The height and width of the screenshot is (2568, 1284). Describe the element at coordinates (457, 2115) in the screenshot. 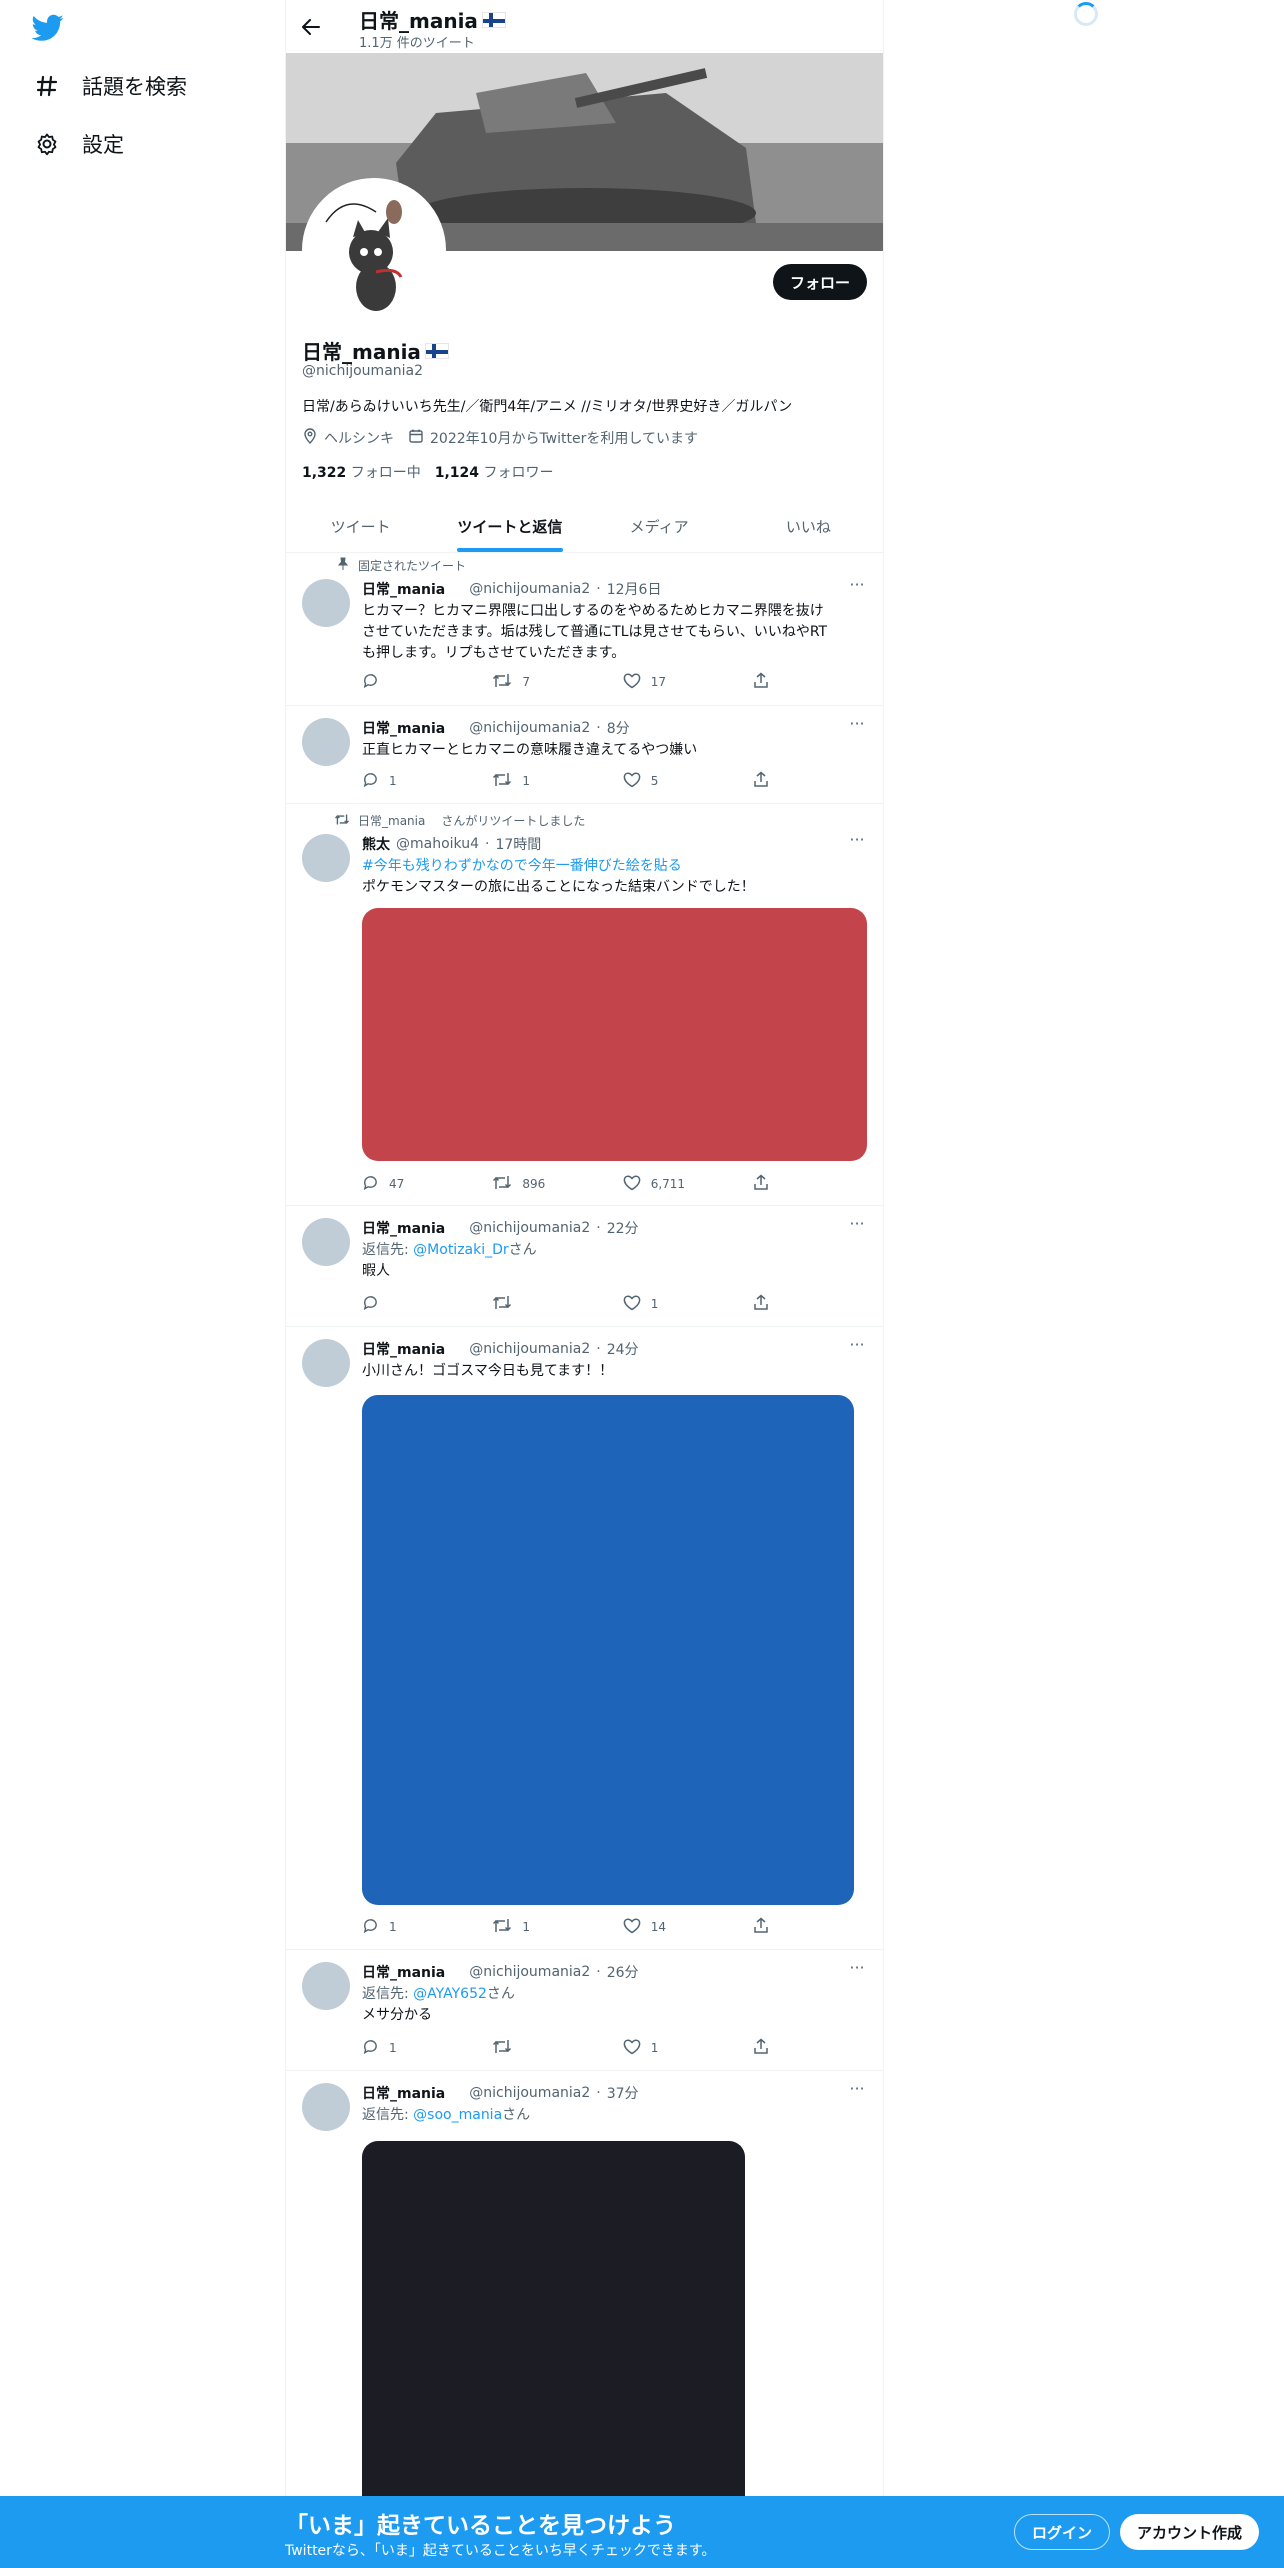

I see `reply-to-link: @soo_mania` at that location.